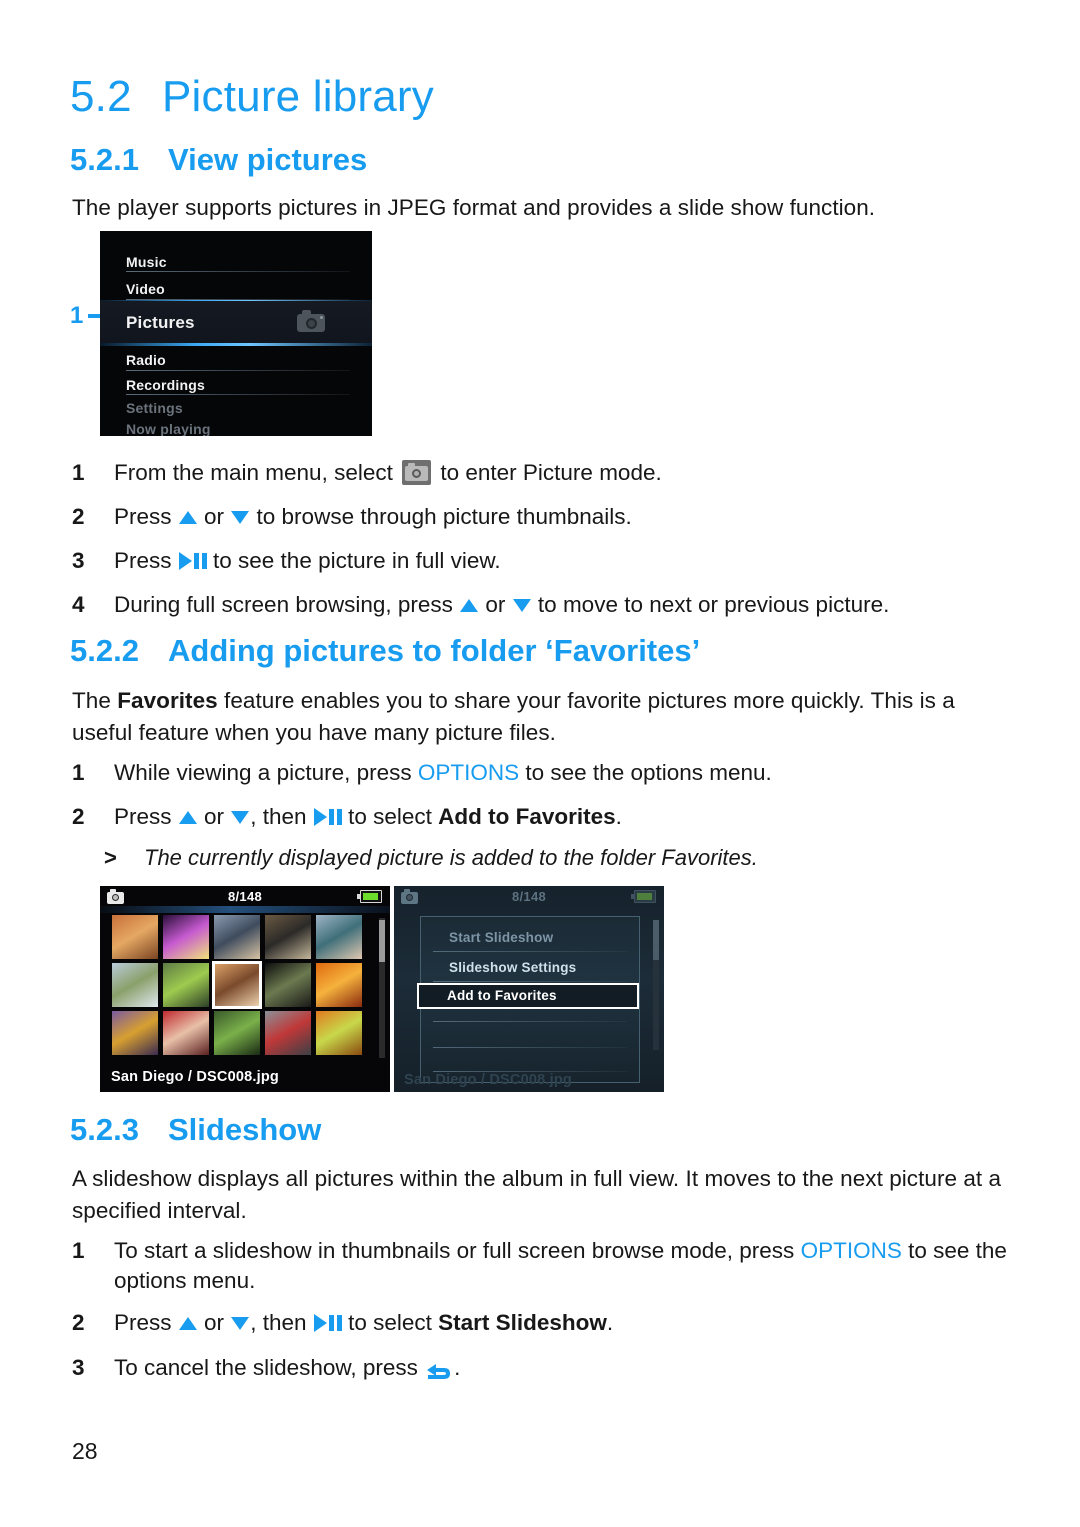  I want to click on step-text: Press to see the picture in full view., so click(564, 561).